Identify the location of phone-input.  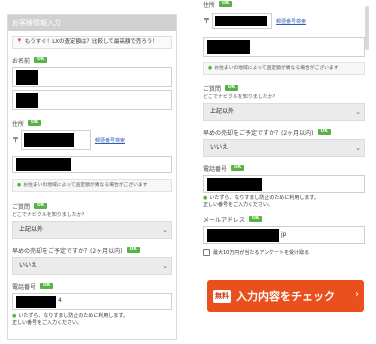
(284, 184).